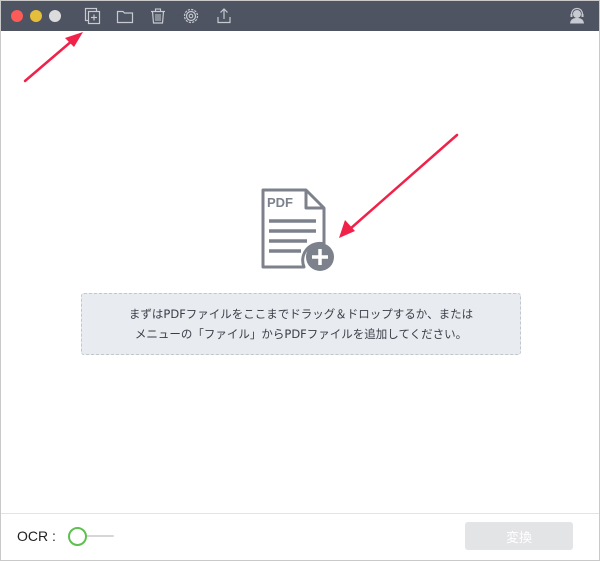 The height and width of the screenshot is (561, 600). Describe the element at coordinates (191, 16) in the screenshot. I see `settings-icon` at that location.